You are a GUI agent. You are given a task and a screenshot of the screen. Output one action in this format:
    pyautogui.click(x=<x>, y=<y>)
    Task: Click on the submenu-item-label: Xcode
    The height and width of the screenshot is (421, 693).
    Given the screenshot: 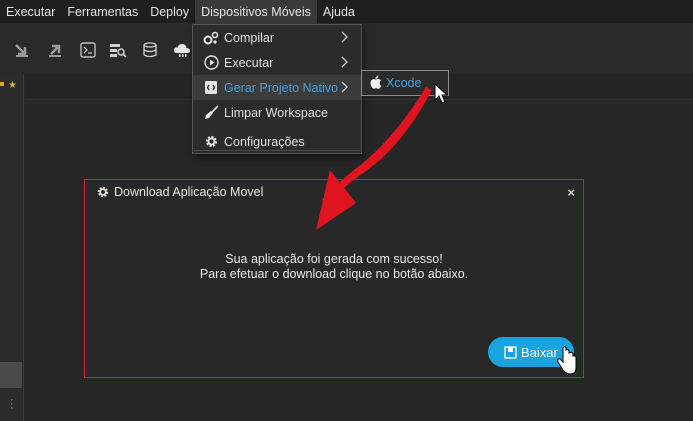 What is the action you would take?
    pyautogui.click(x=404, y=83)
    